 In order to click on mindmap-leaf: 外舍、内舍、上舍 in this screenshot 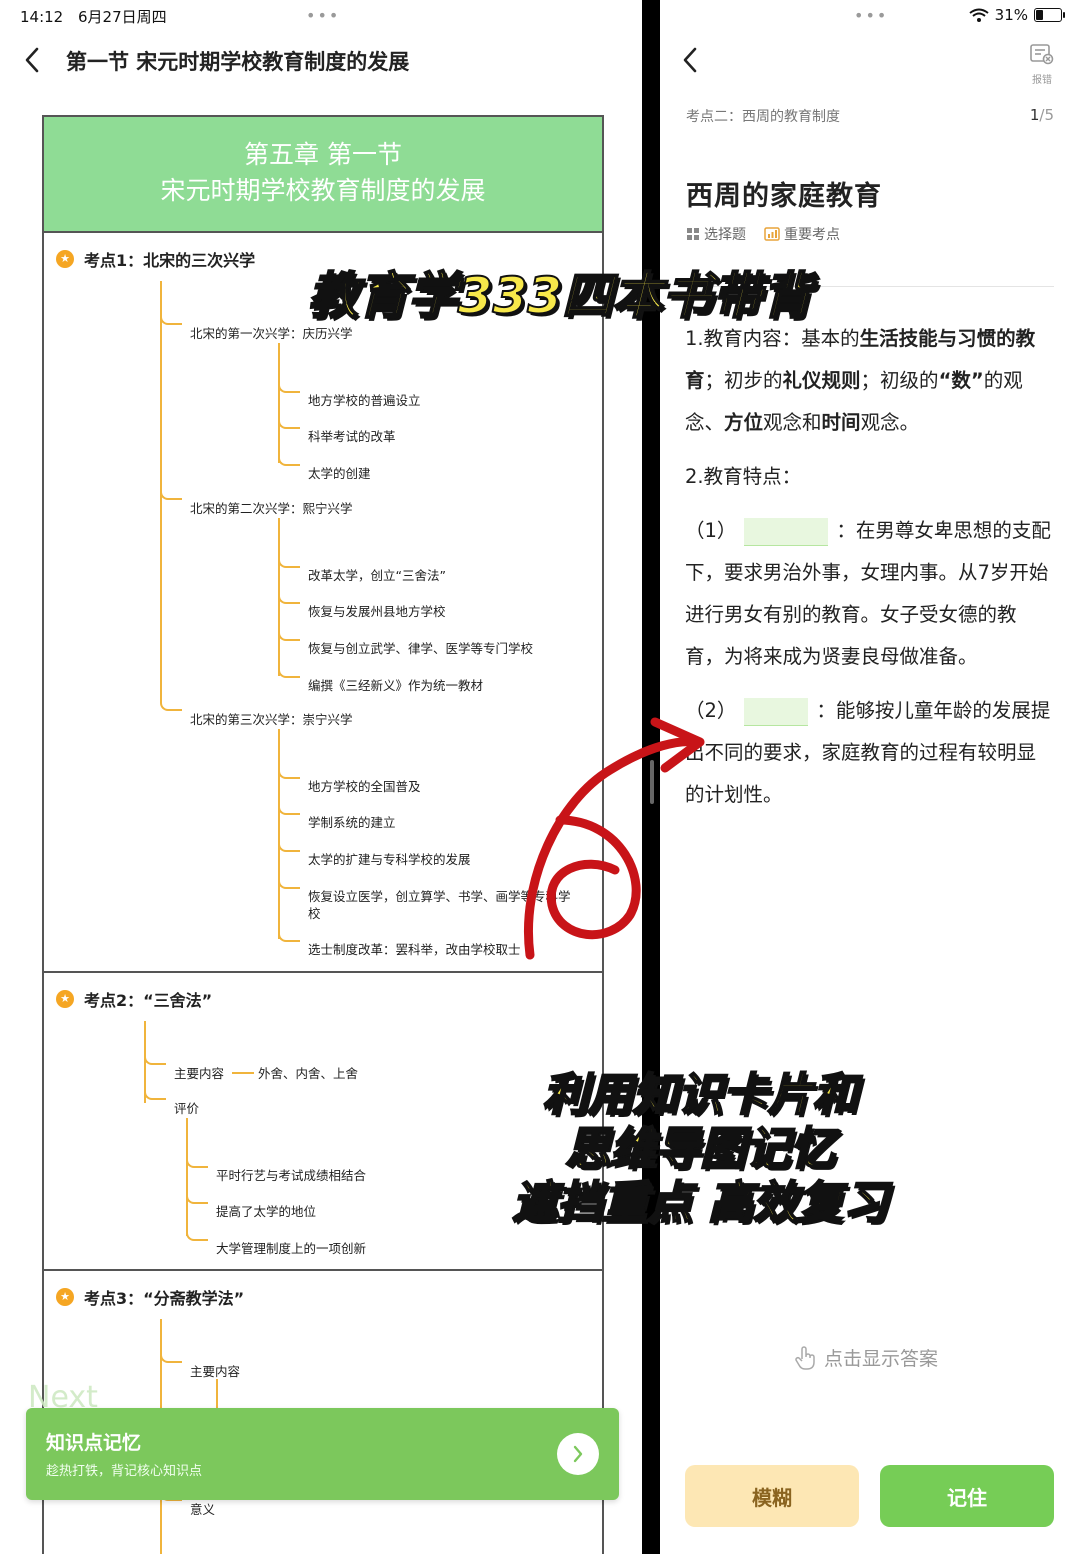, I will do `click(308, 1073)`.